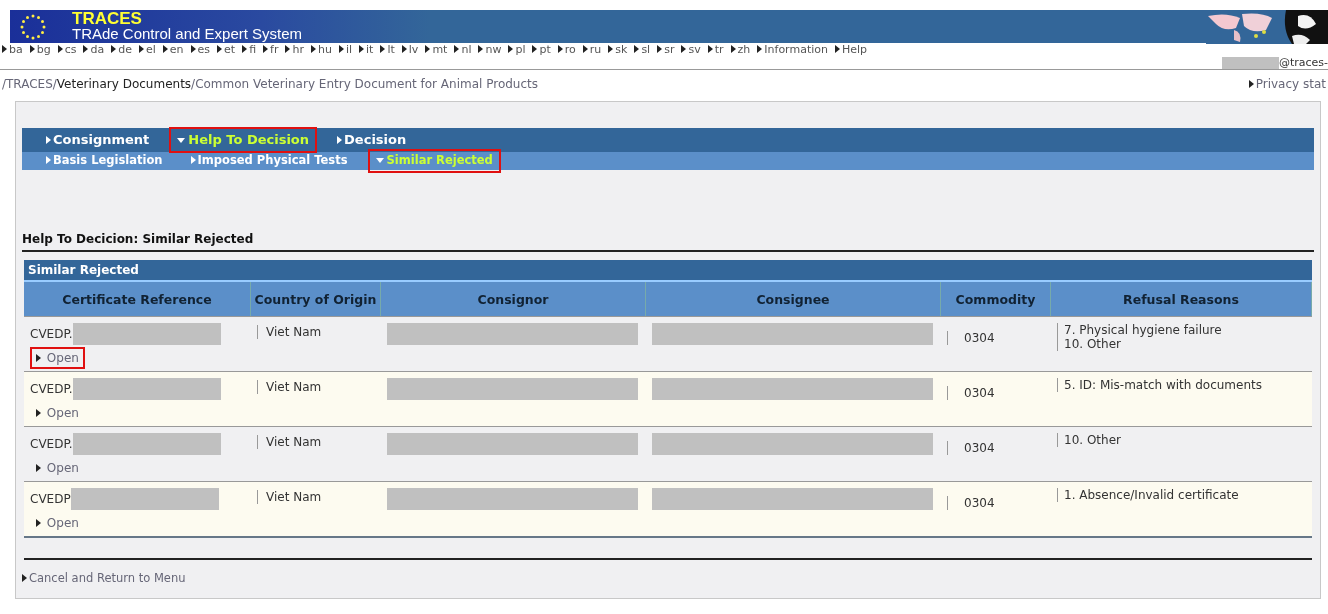 The image size is (1328, 614). I want to click on app-subtitle: TRAde Control and Expert System, so click(187, 34).